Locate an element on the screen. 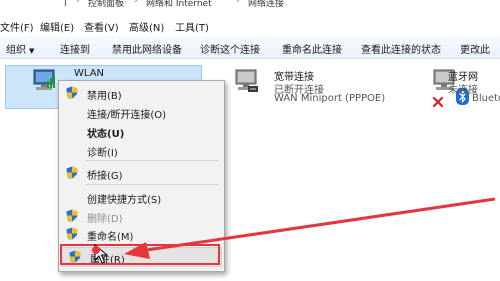 This screenshot has width=500, height=281. breadcrumb-network-connections: 网络连接 is located at coordinates (266, 4).